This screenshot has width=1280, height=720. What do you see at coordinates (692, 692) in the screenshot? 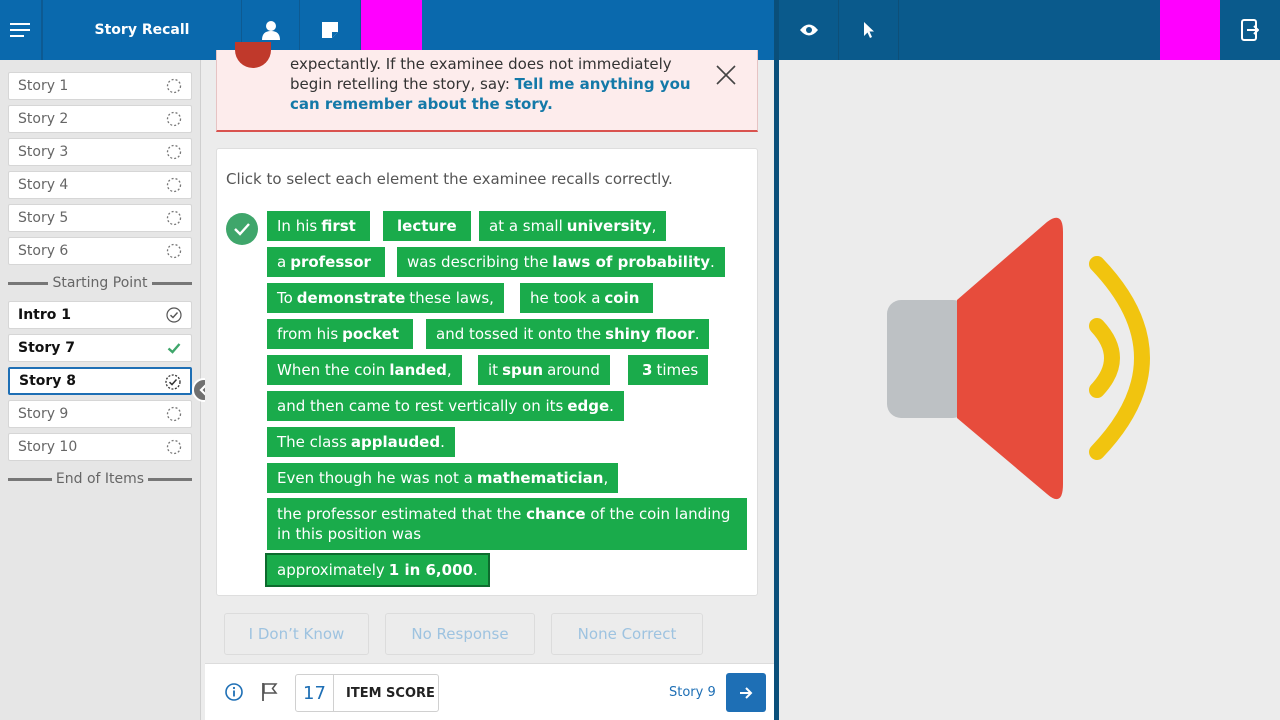
I see `next-item-label: Story 9` at bounding box center [692, 692].